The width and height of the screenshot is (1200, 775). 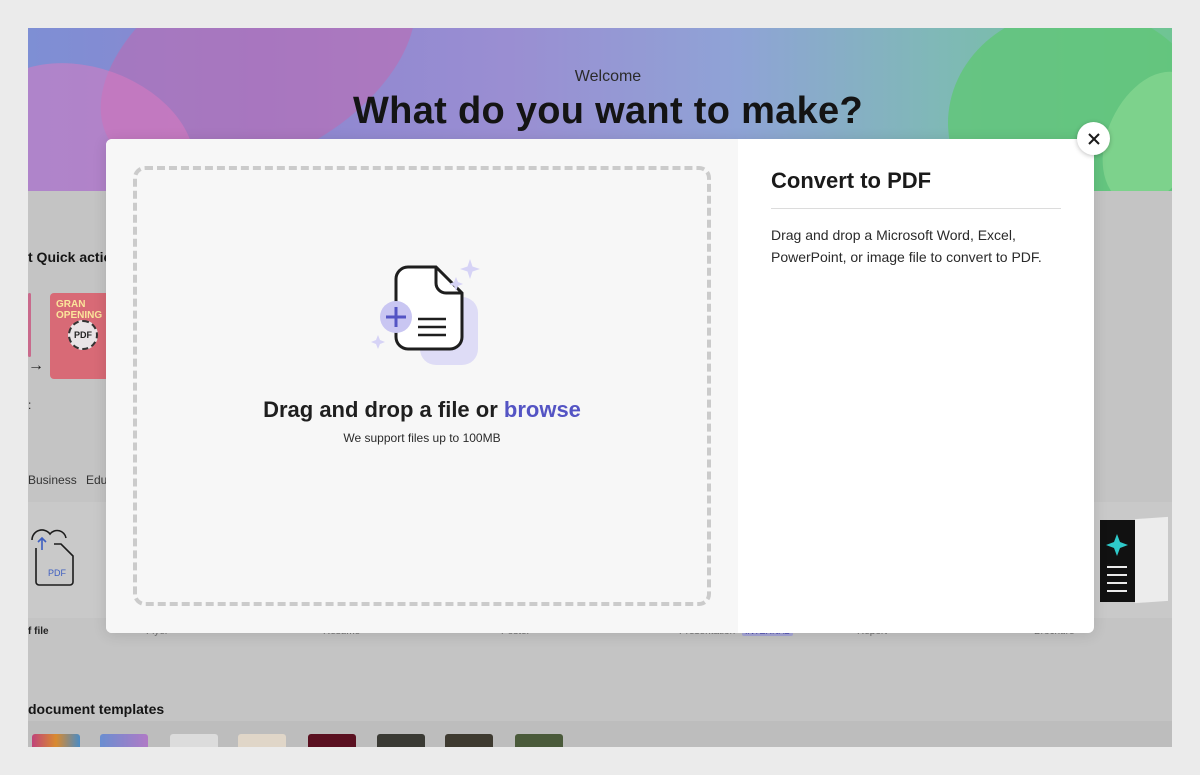 I want to click on divider, so click(x=916, y=208).